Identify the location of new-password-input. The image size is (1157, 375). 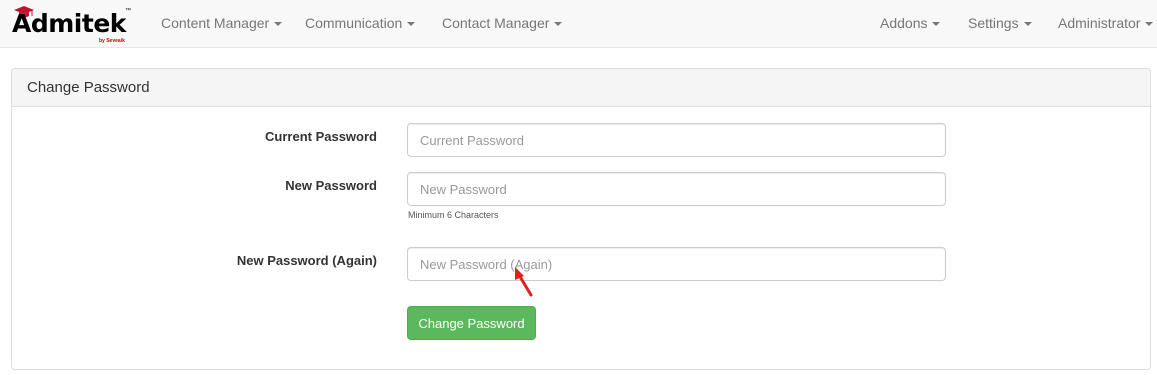
(676, 189).